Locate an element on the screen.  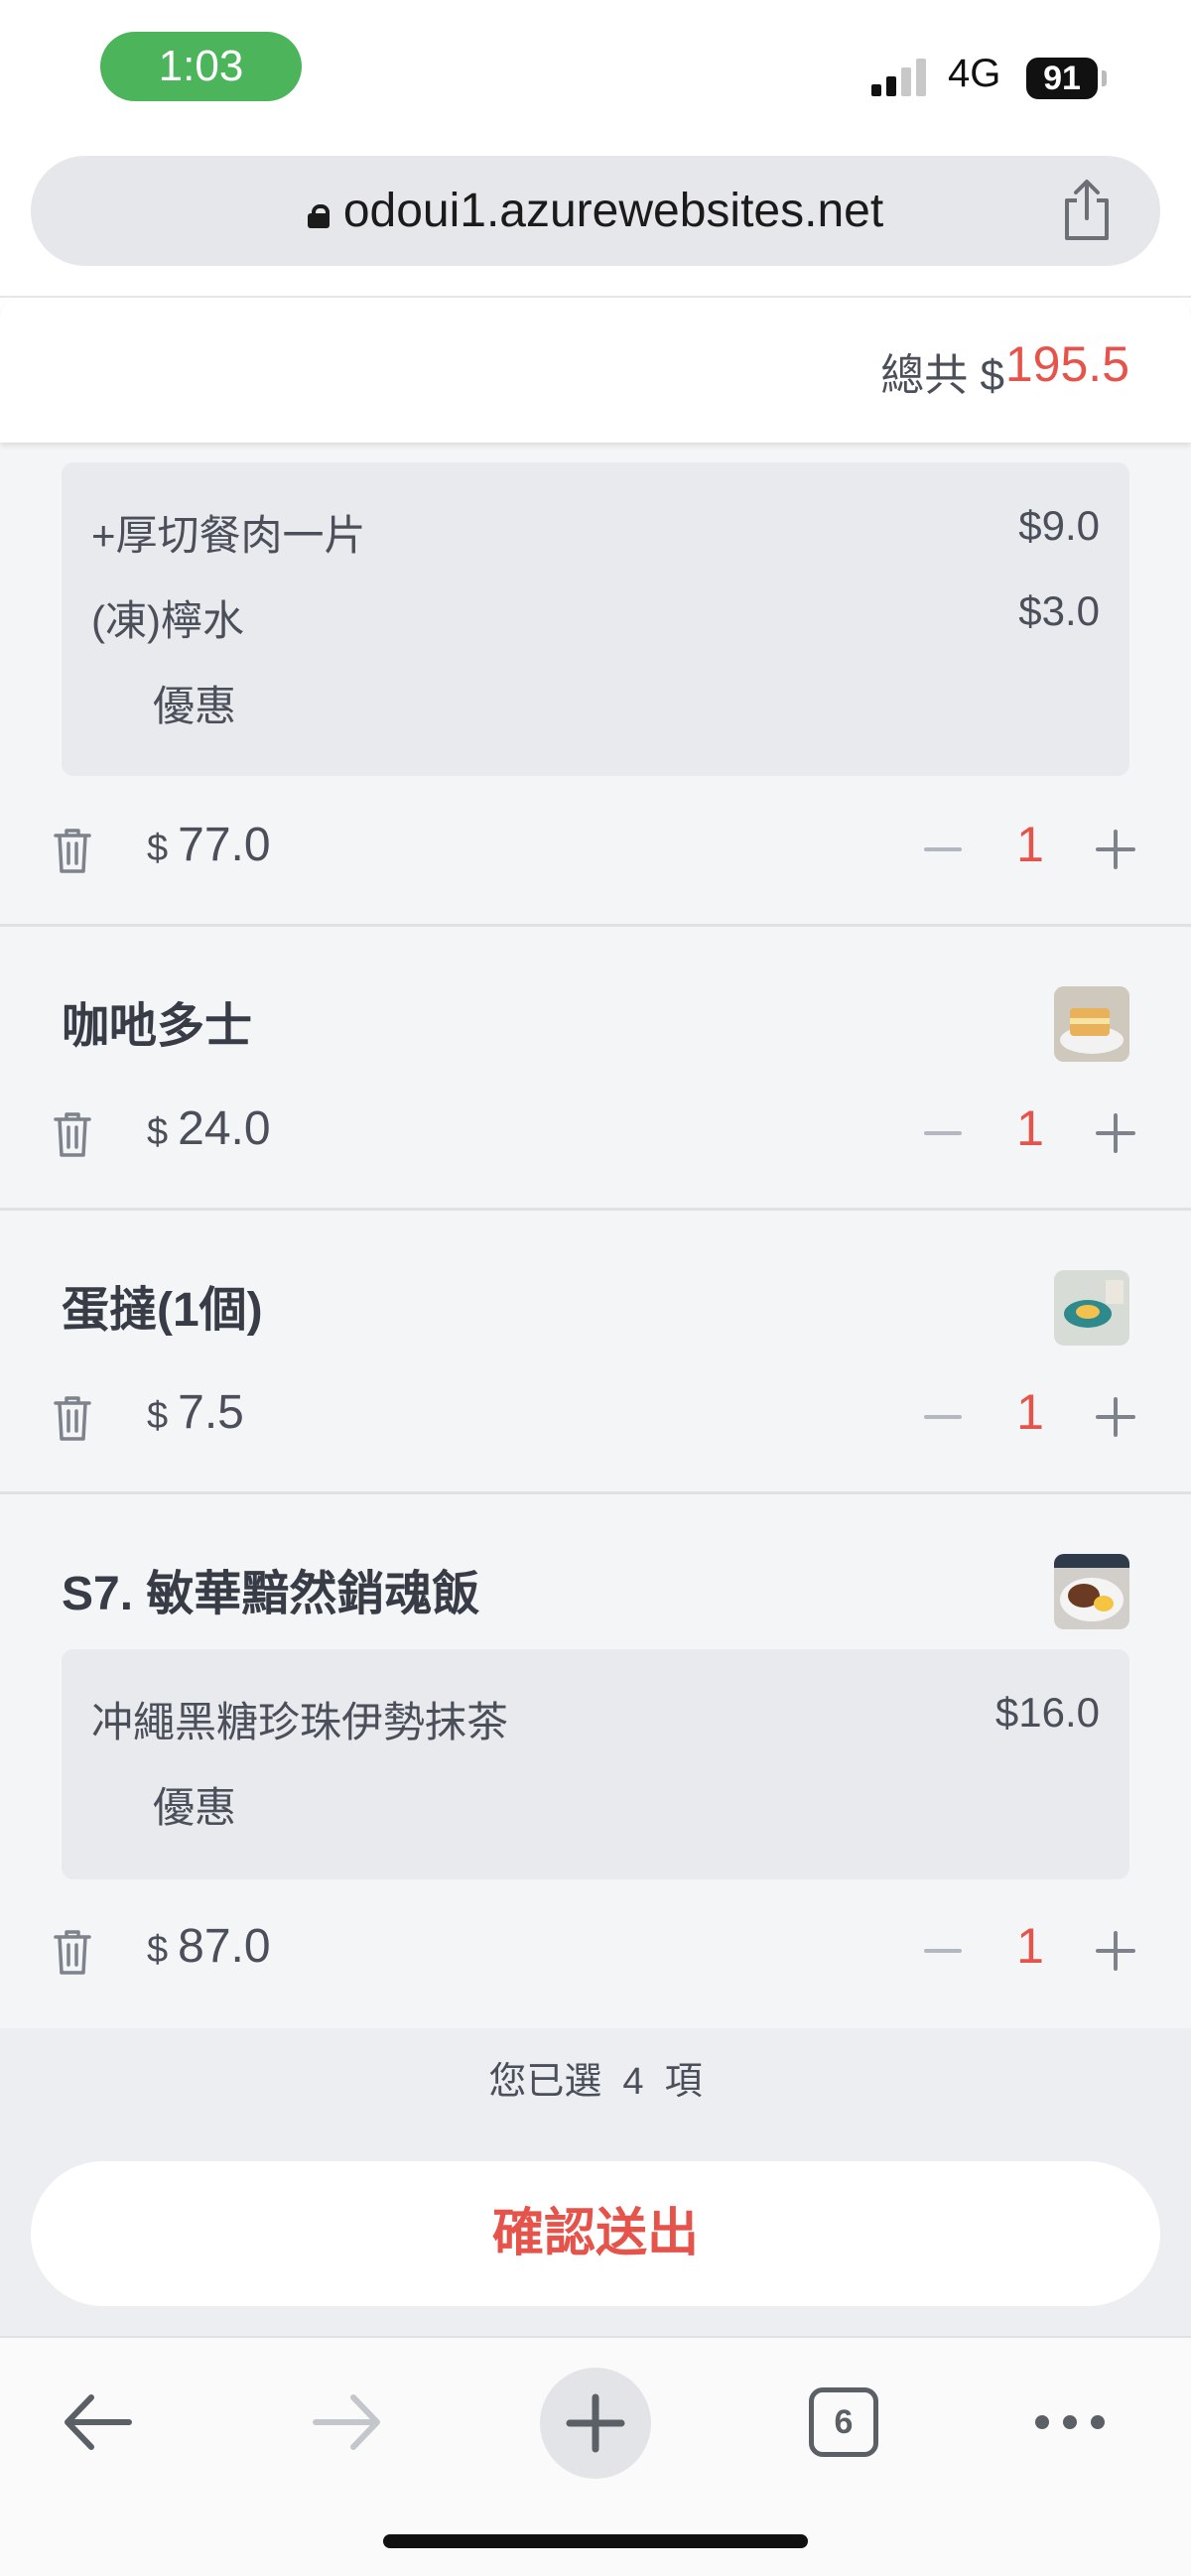
more-options-icon is located at coordinates (1070, 2422).